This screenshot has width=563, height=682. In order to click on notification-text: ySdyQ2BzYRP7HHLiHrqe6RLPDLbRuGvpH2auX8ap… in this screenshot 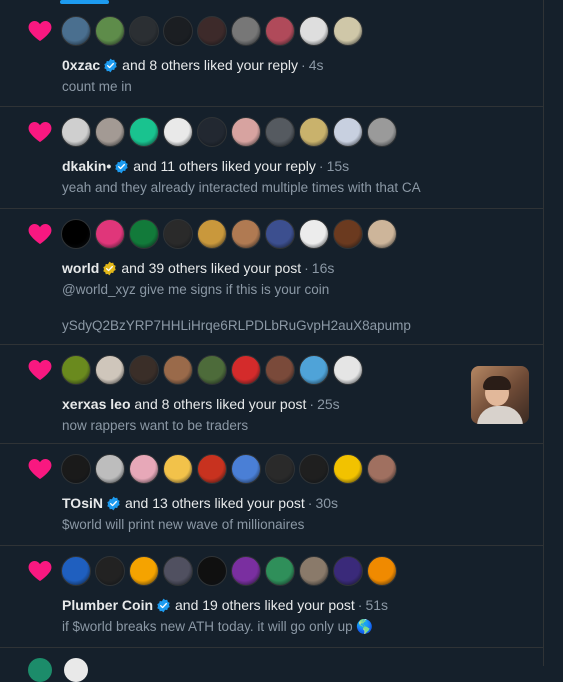, I will do `click(236, 325)`.